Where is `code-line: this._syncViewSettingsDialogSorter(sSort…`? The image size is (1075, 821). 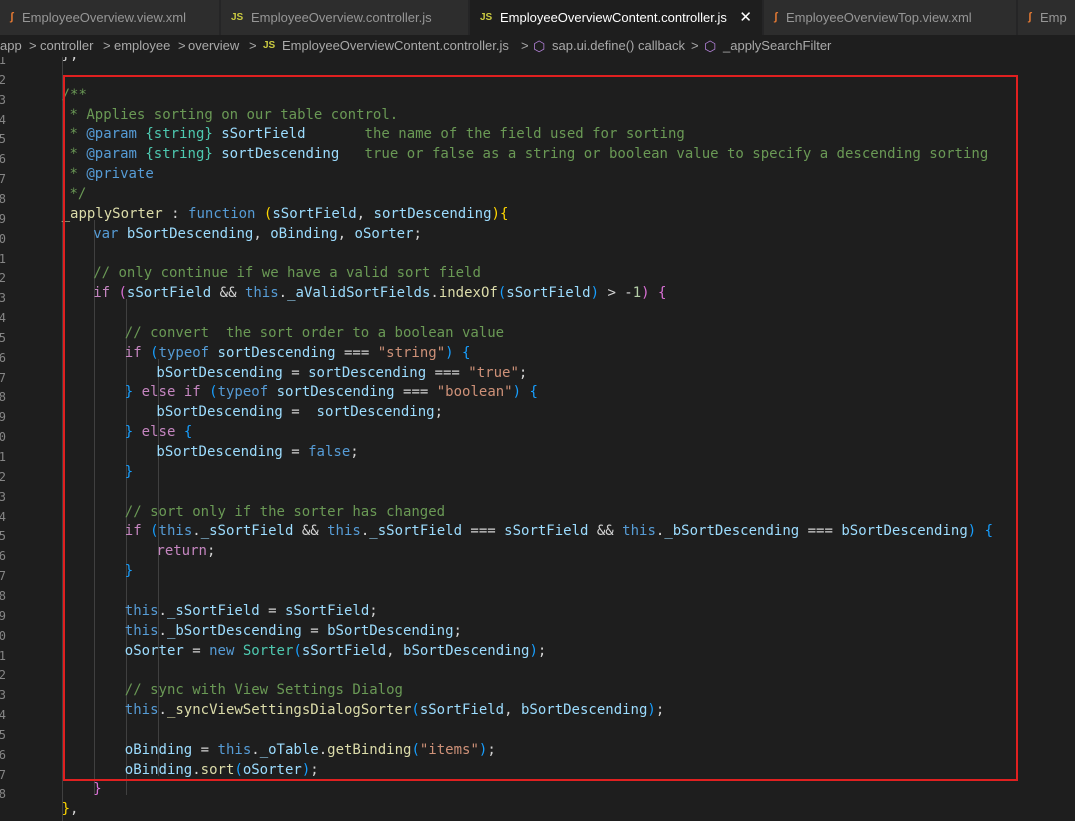
code-line: this._syncViewSettingsDialogSorter(sSort… is located at coordinates (395, 710).